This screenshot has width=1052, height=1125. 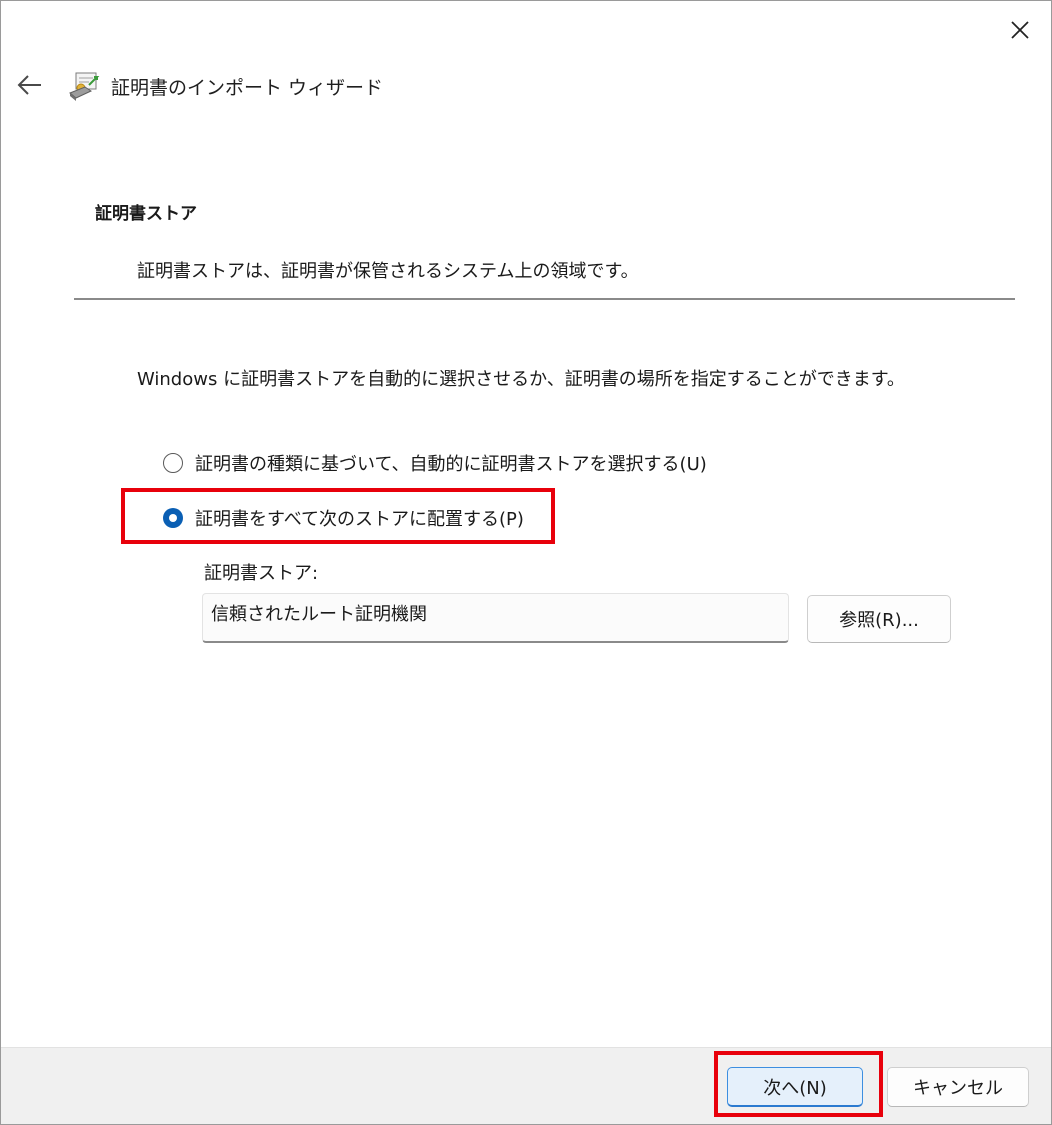 I want to click on store-field-label: 証明書ストア:, so click(x=261, y=573).